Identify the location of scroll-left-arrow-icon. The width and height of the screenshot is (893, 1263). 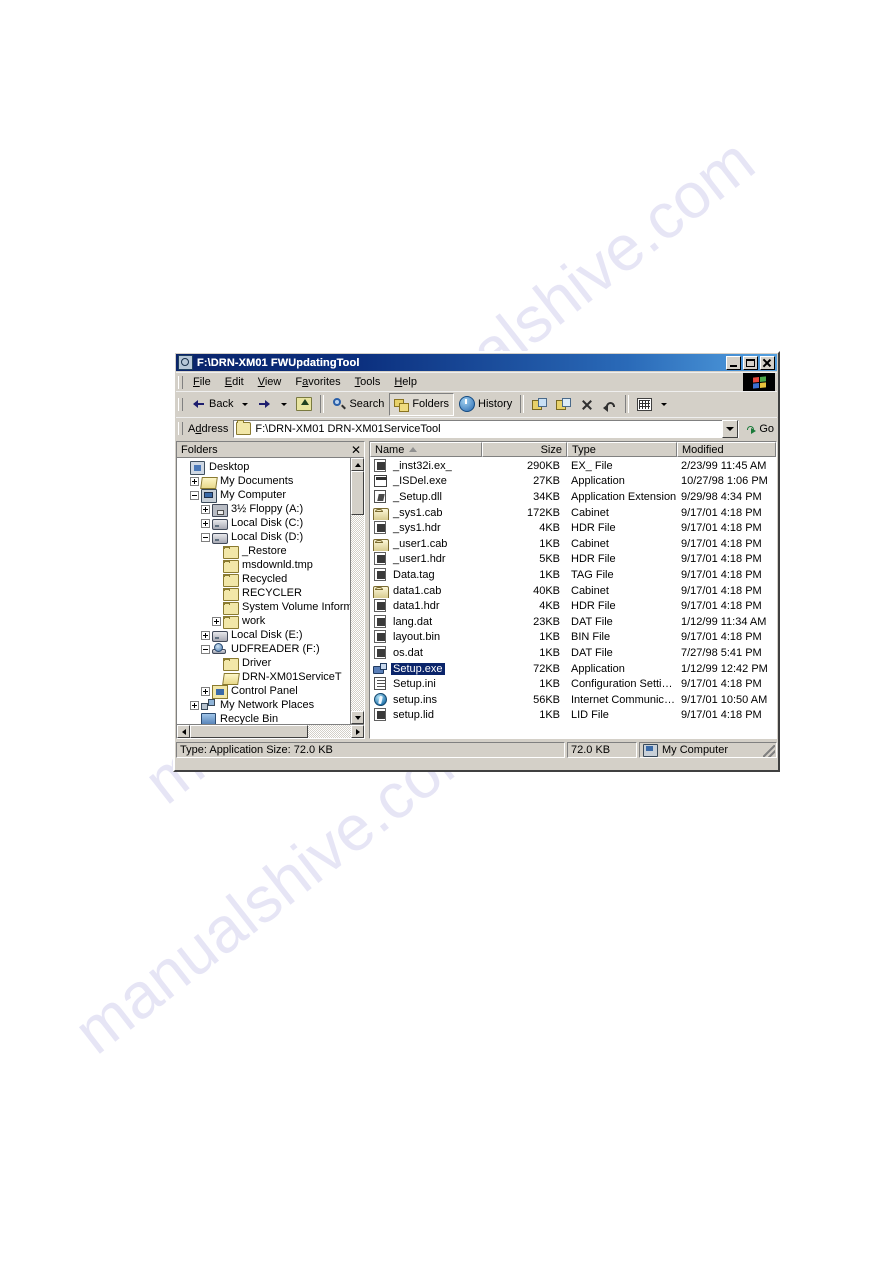
(183, 731).